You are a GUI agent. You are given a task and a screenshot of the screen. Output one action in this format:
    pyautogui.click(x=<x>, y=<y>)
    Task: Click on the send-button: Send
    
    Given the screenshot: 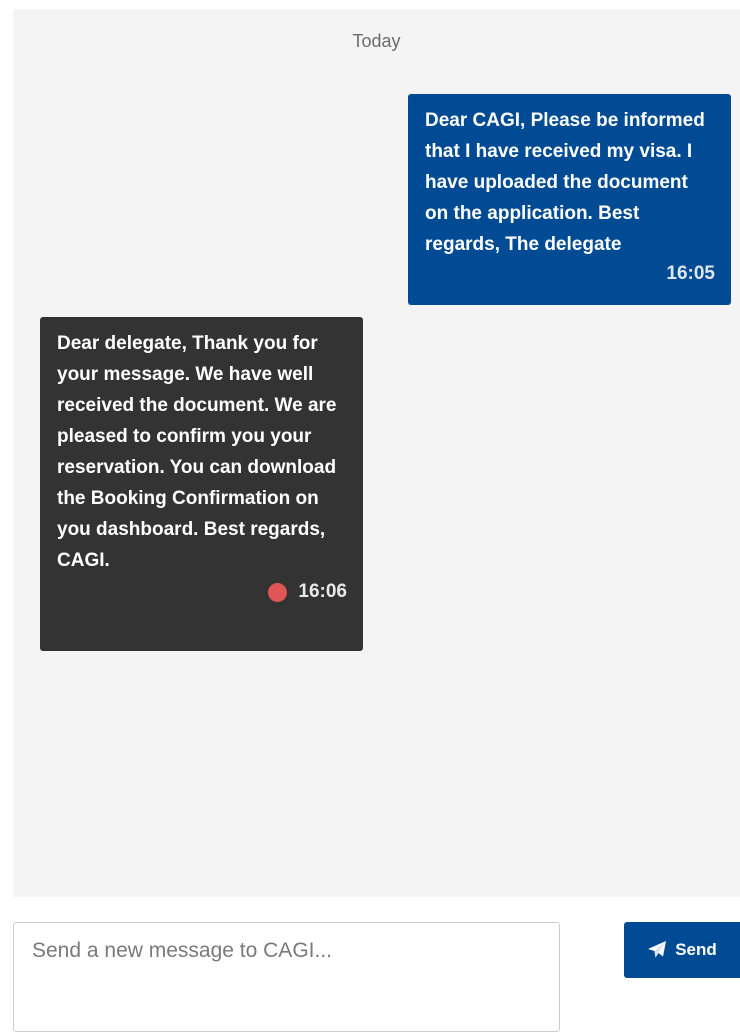 What is the action you would take?
    pyautogui.click(x=682, y=950)
    